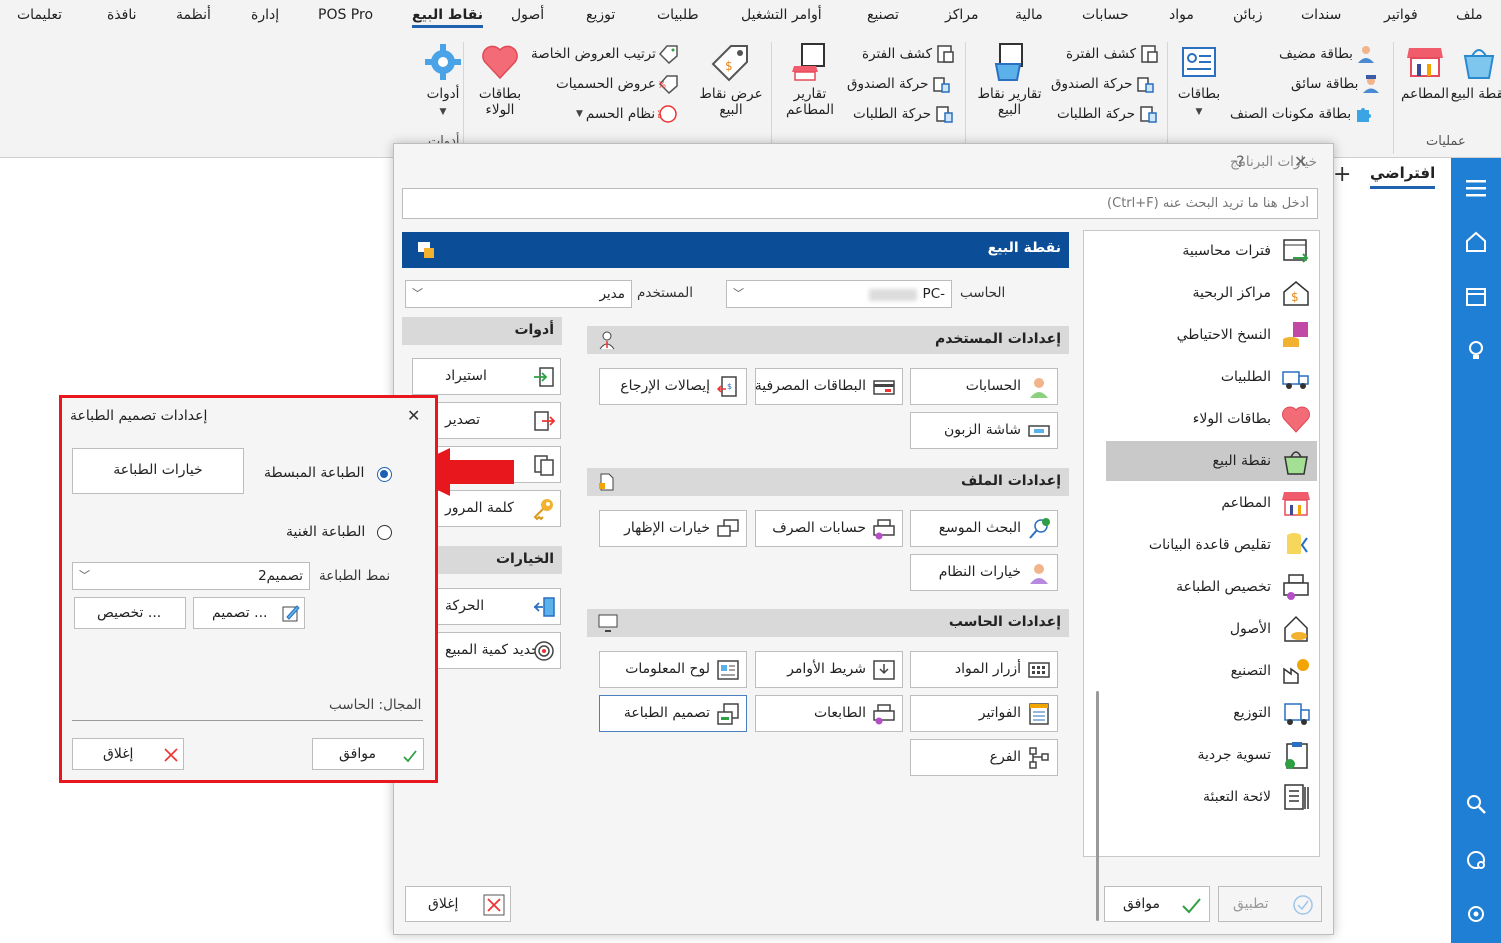 The height and width of the screenshot is (943, 1501). Describe the element at coordinates (1475, 72) in the screenshot. I see `pos-point-button: نقطة البيع` at that location.